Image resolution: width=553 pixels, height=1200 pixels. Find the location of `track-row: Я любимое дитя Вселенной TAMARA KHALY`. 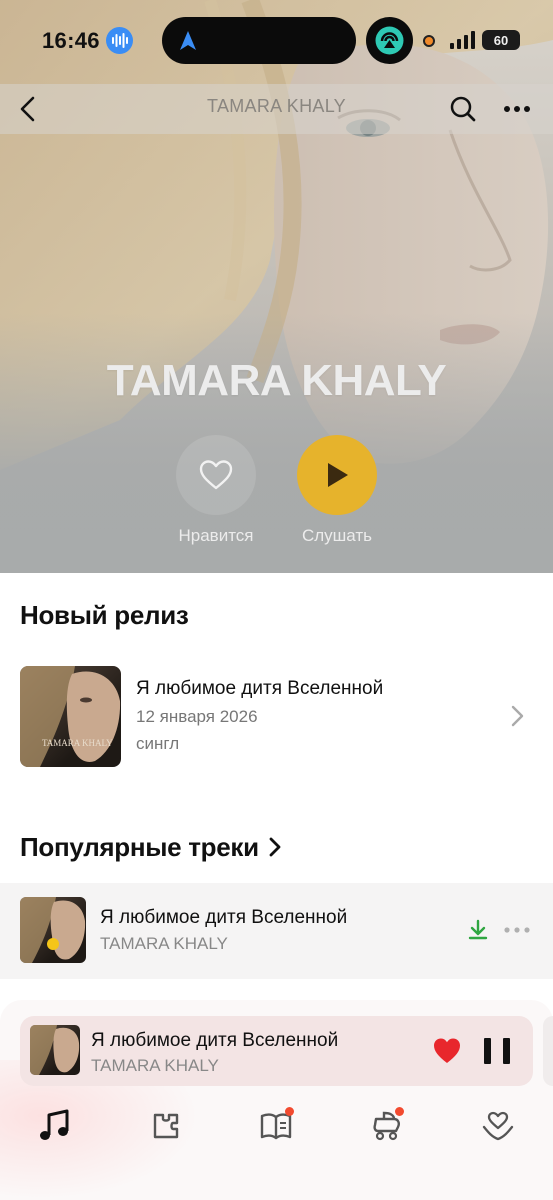

track-row: Я любимое дитя Вселенной TAMARA KHALY is located at coordinates (276, 931).